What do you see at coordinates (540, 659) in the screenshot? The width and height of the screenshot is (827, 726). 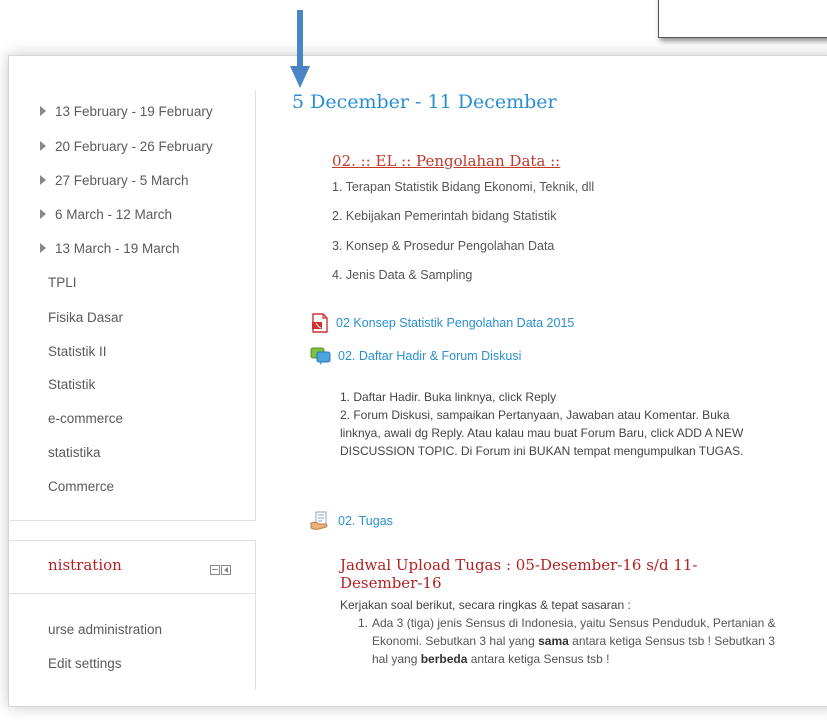 I see `question-text: antara ketiga Sensus tsb !` at bounding box center [540, 659].